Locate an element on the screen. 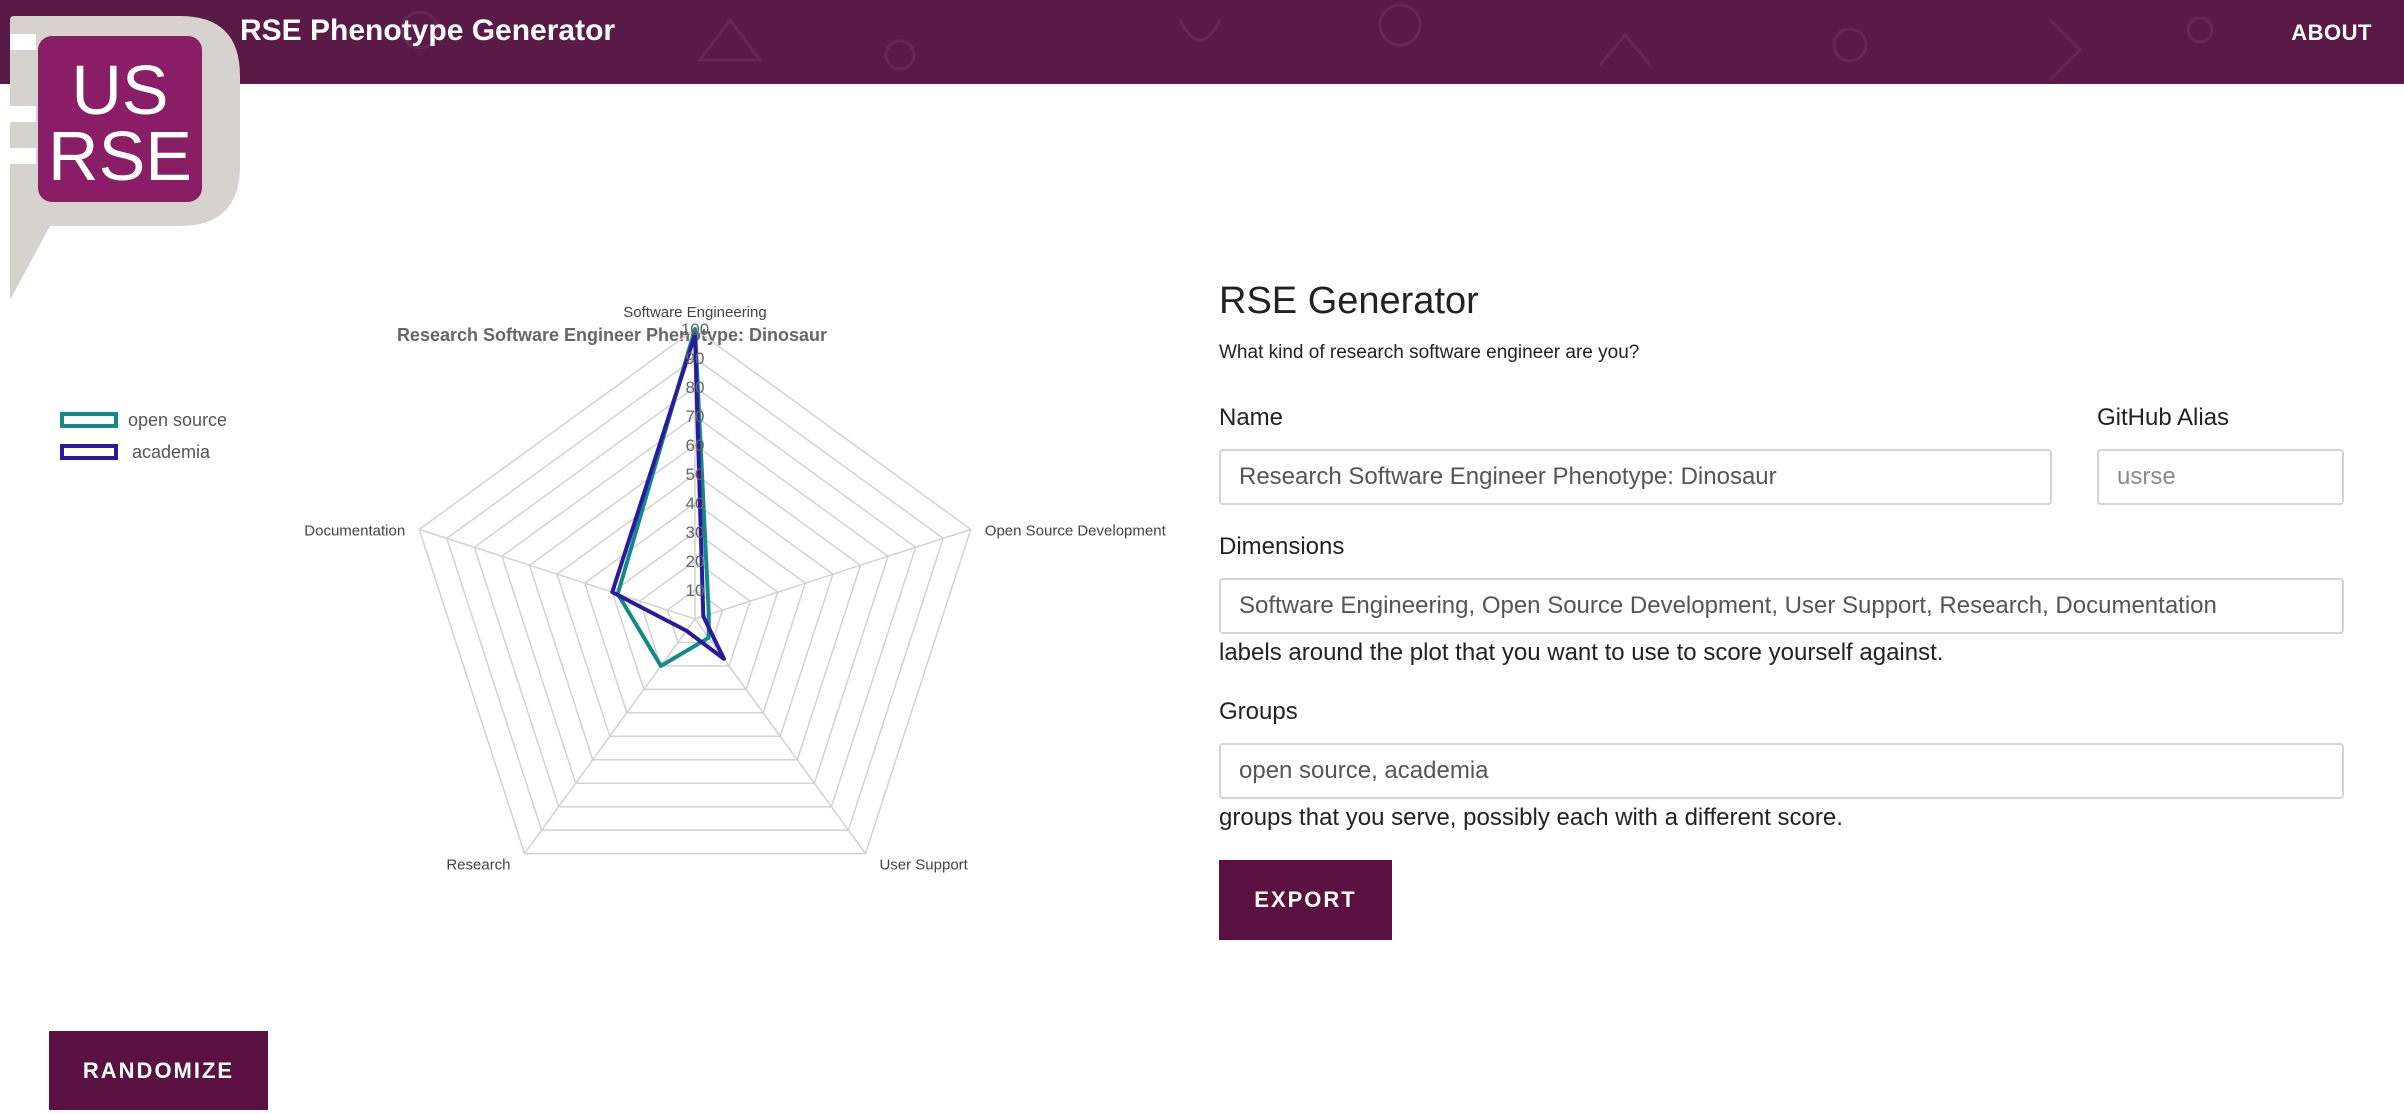  groups-label: Groups is located at coordinates (1258, 711).